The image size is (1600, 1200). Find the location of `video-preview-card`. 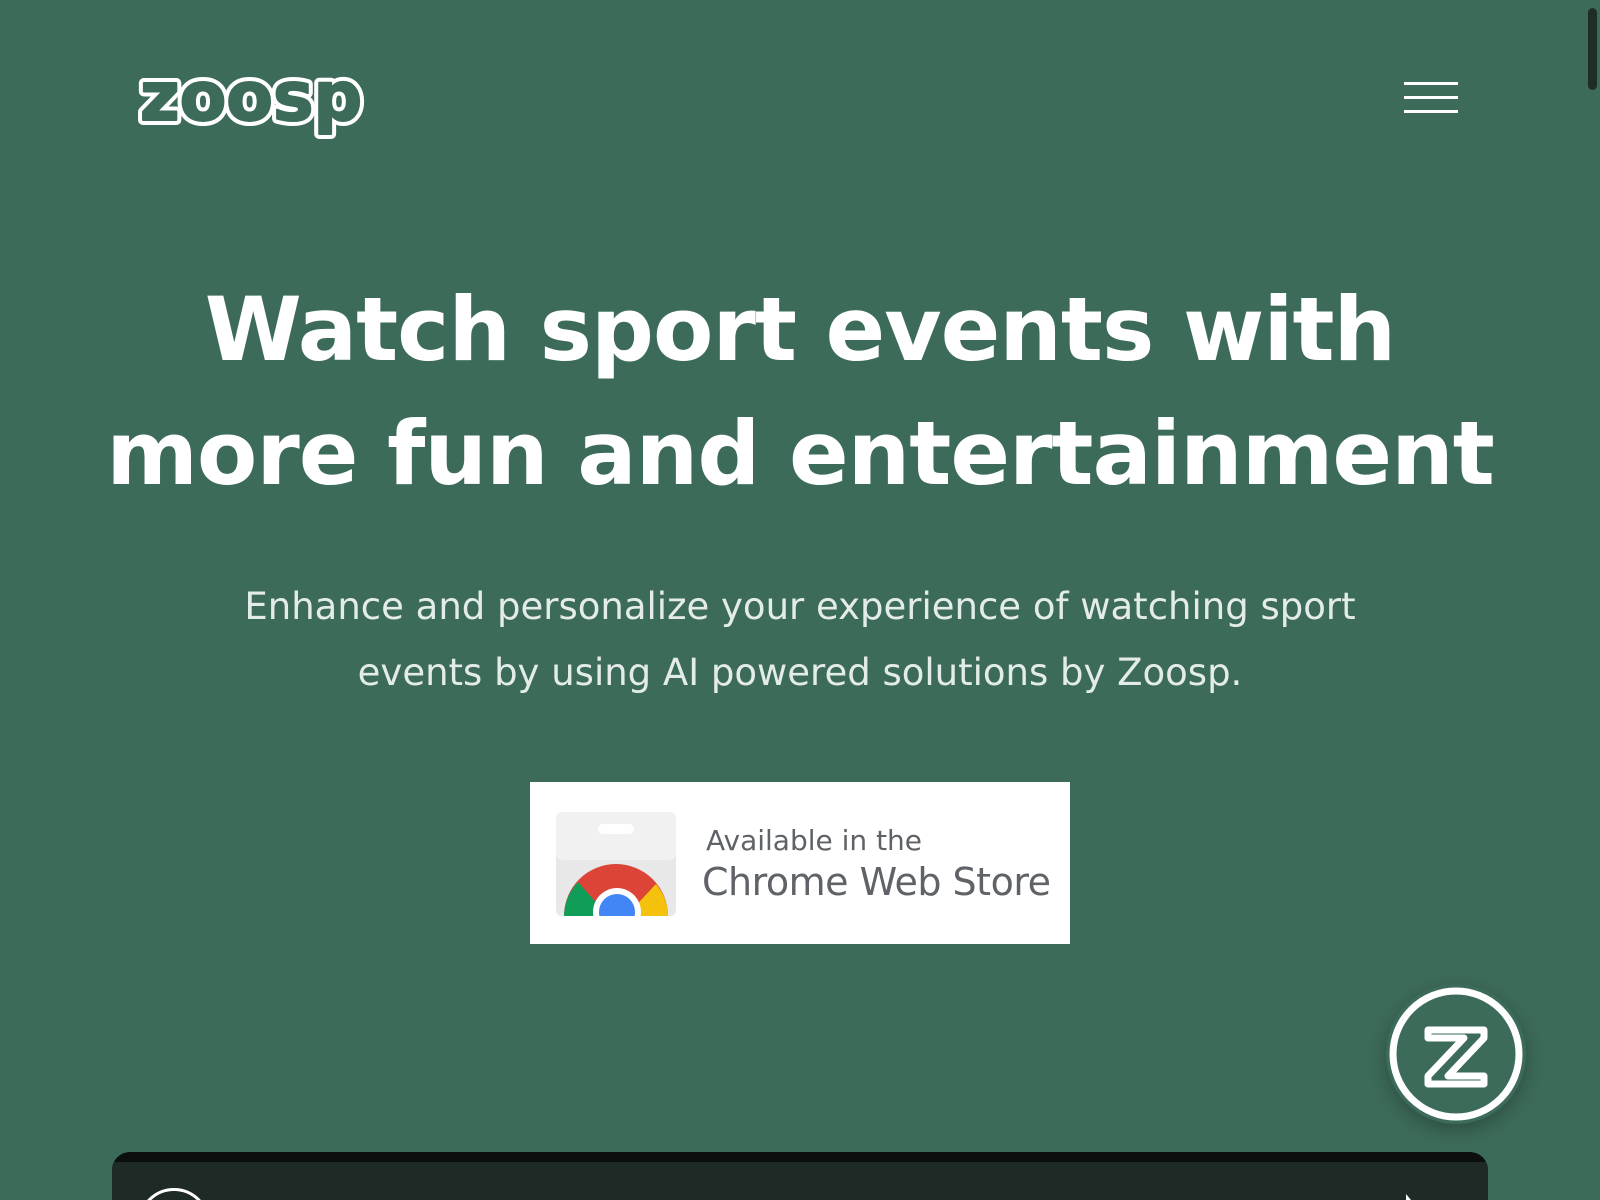

video-preview-card is located at coordinates (800, 1176).